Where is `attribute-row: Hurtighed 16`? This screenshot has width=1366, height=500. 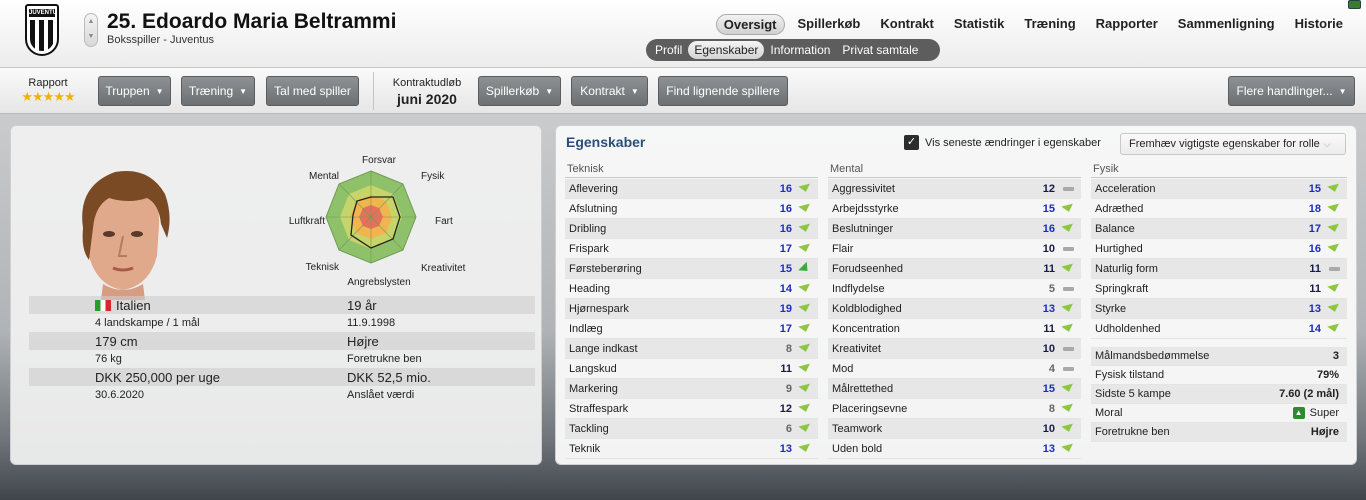 attribute-row: Hurtighed 16 is located at coordinates (1219, 249).